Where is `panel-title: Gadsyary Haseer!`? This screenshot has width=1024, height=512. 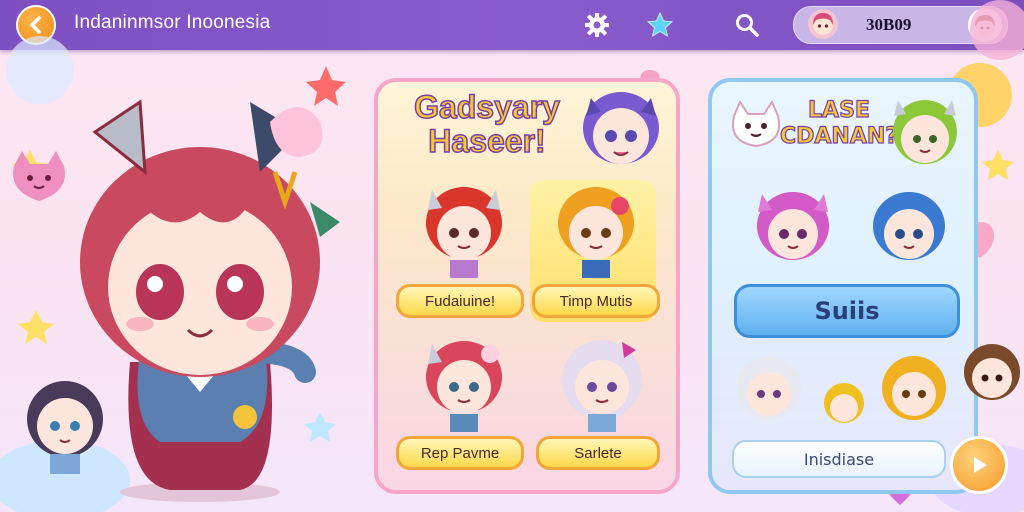
panel-title: Gadsyary Haseer! is located at coordinates (486, 124).